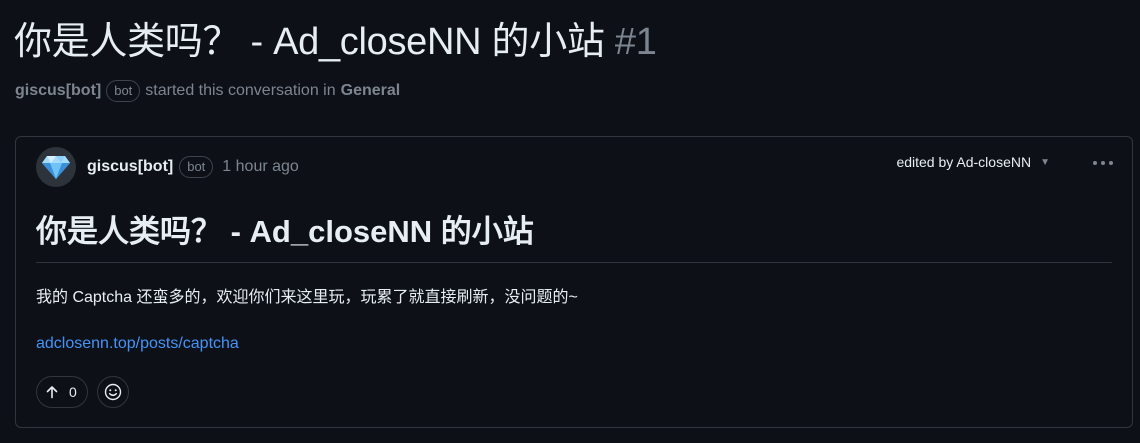  Describe the element at coordinates (309, 42) in the screenshot. I see `discussion-title-text: 你是人类吗？ - Ad_closeNN 的小站` at that location.